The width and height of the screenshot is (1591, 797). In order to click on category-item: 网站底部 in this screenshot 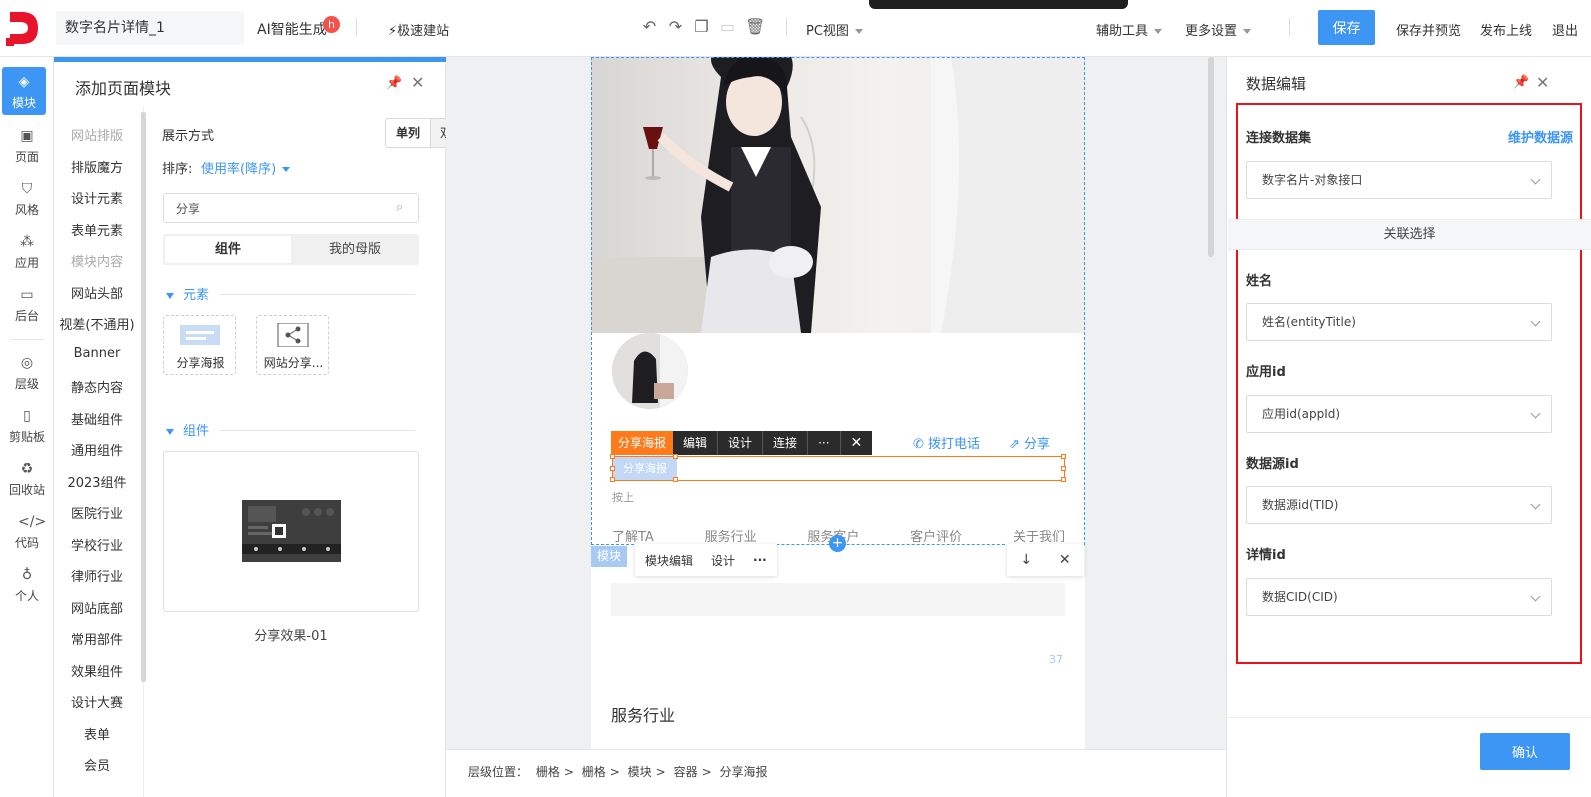, I will do `click(97, 607)`.